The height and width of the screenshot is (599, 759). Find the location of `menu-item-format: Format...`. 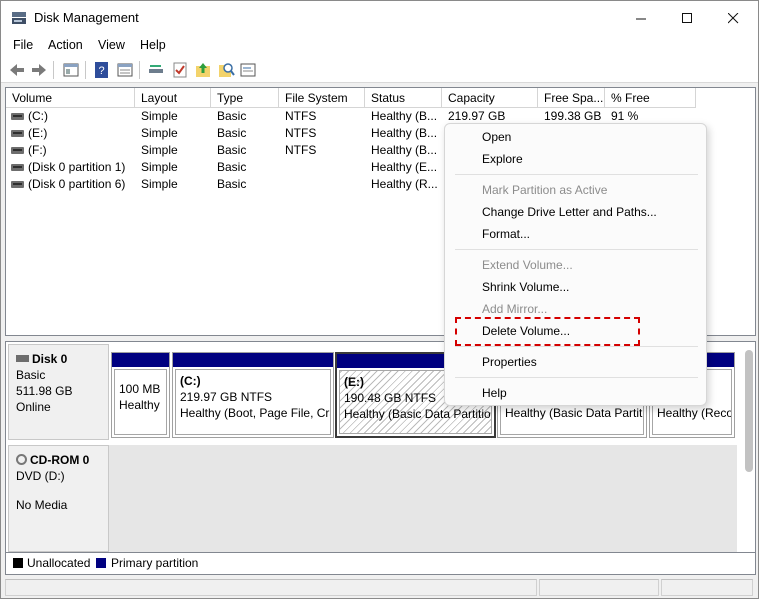

menu-item-format: Format... is located at coordinates (506, 234).